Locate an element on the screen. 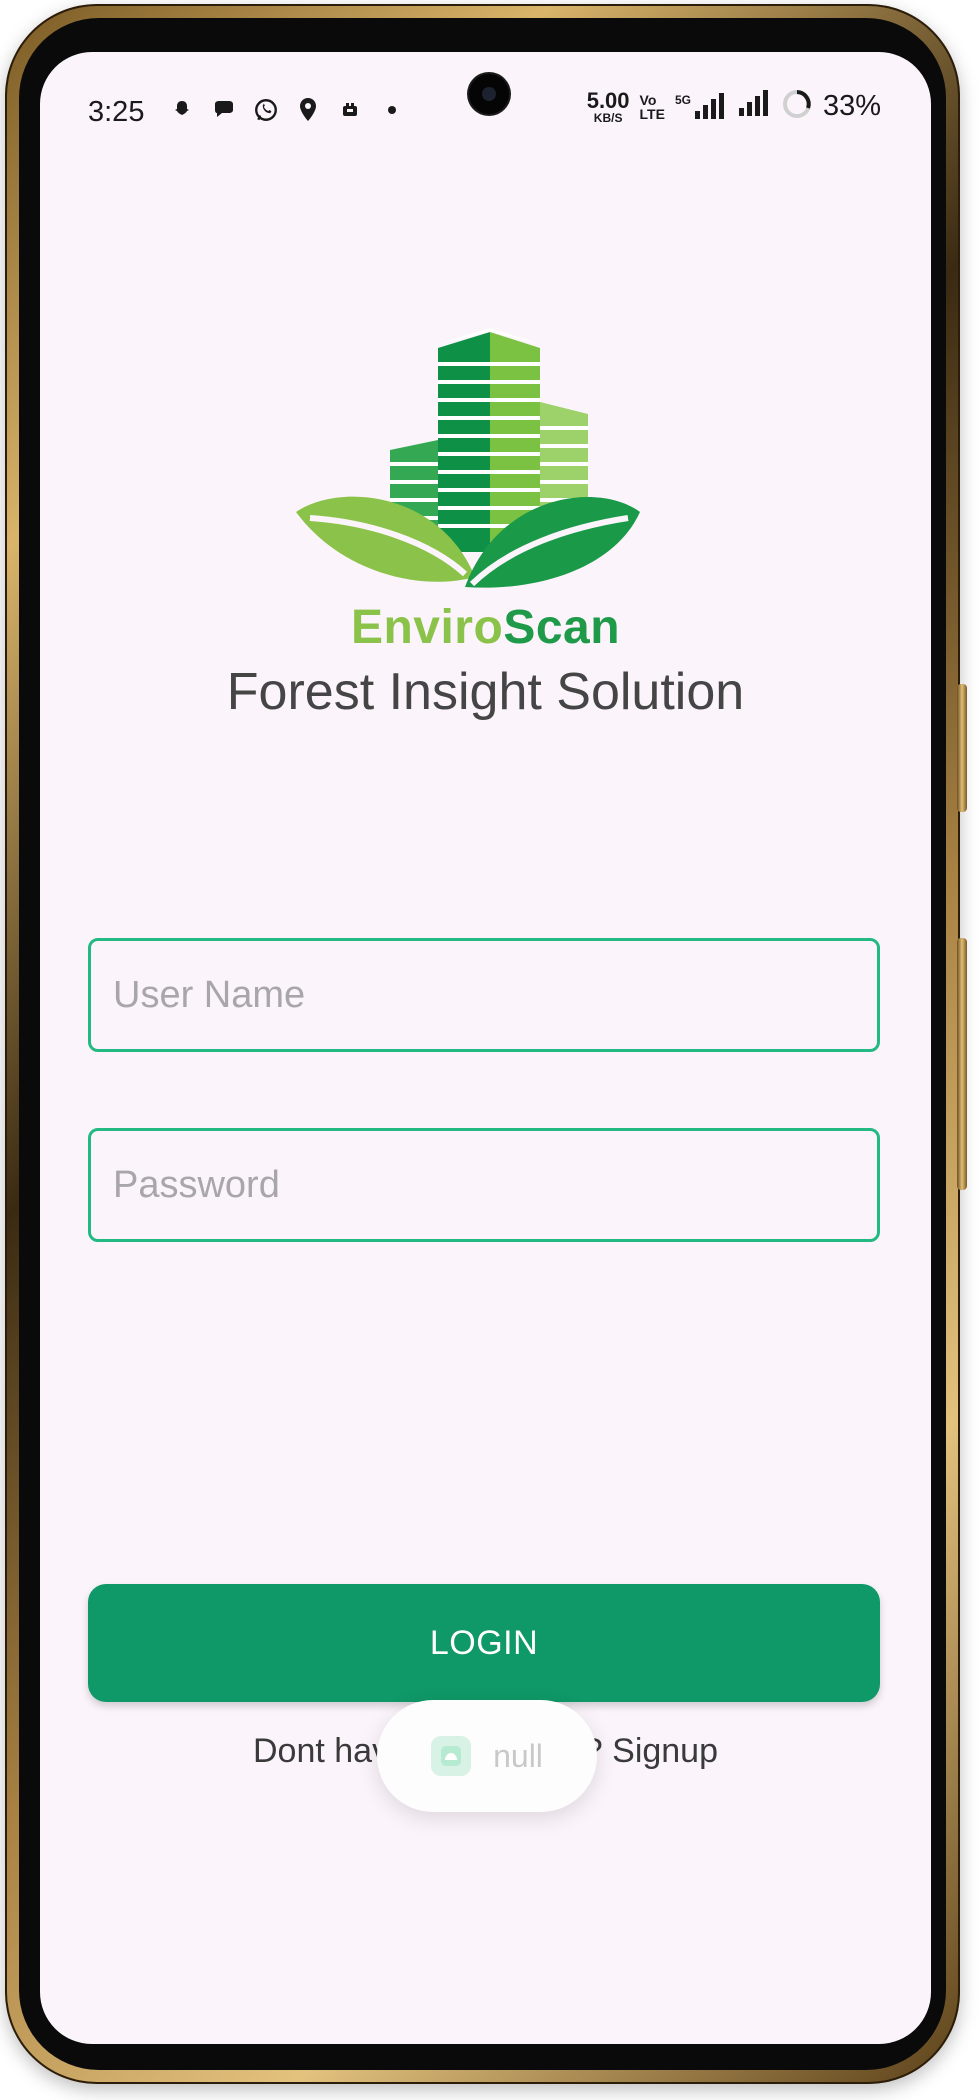  password-input is located at coordinates (484, 1185).